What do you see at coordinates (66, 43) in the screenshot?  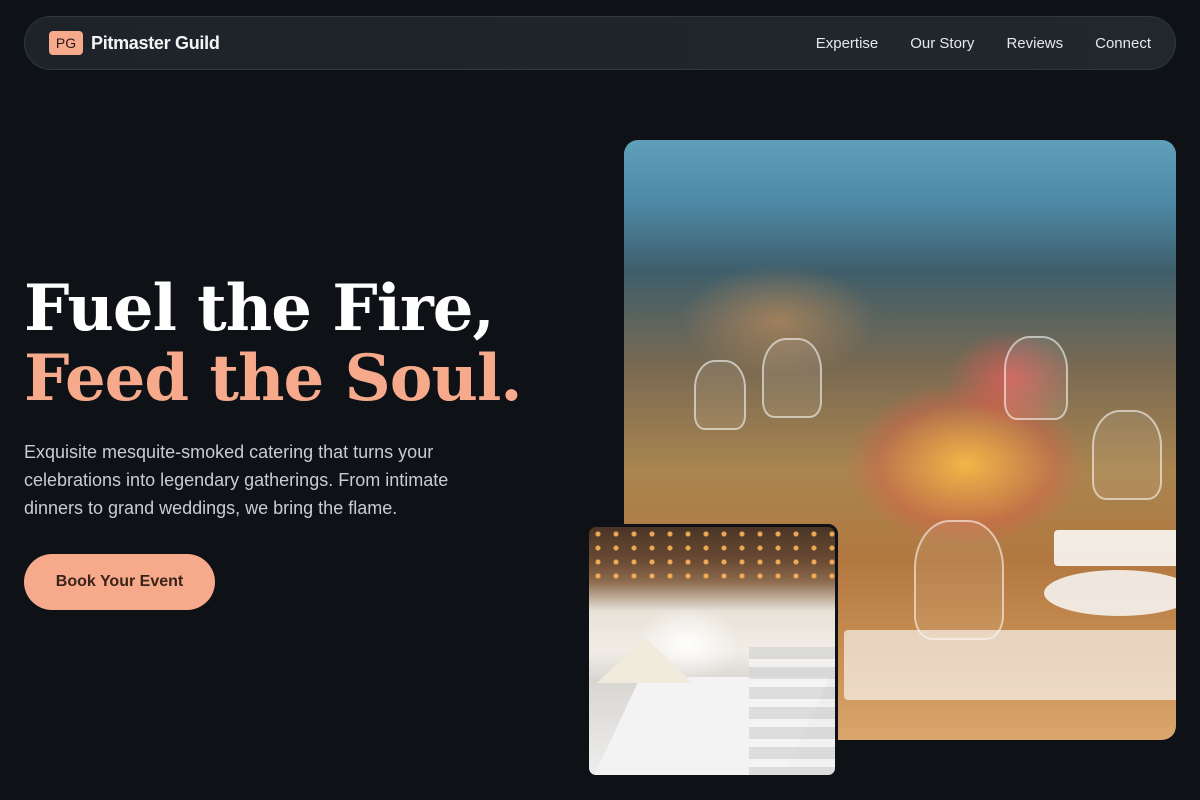 I see `brand-badge: PG` at bounding box center [66, 43].